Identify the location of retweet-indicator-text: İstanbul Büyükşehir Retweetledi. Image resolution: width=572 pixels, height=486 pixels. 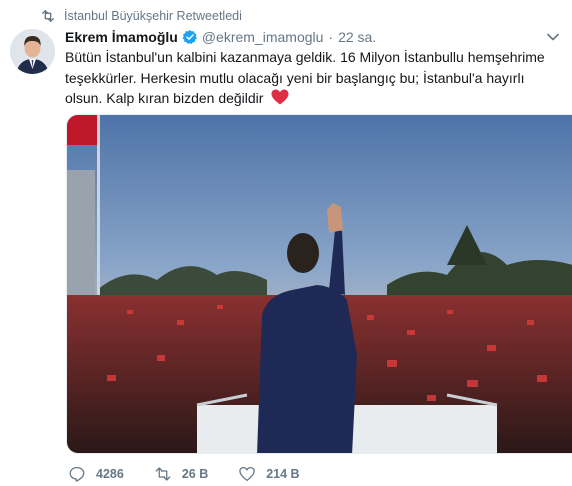
(153, 16).